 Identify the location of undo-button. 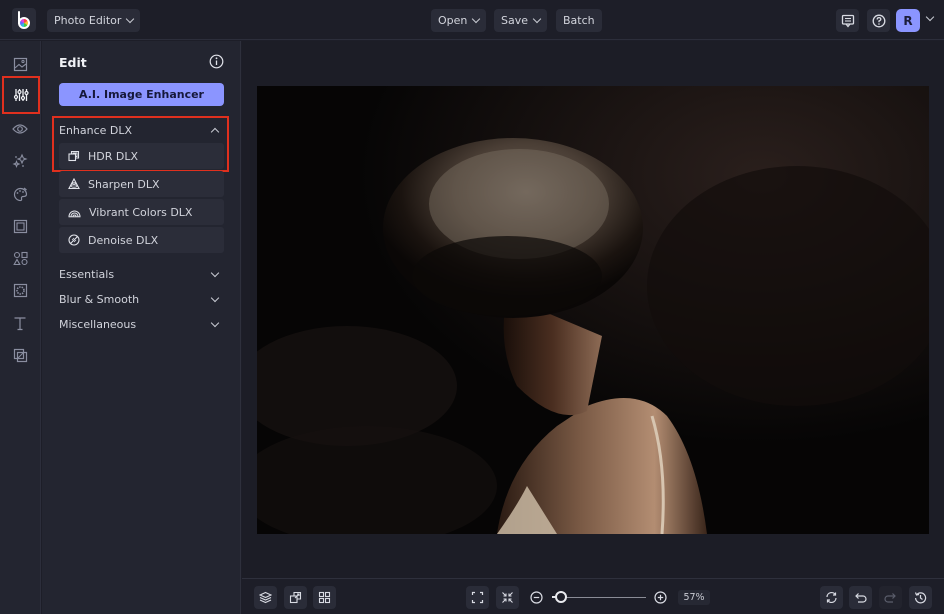
(860, 597).